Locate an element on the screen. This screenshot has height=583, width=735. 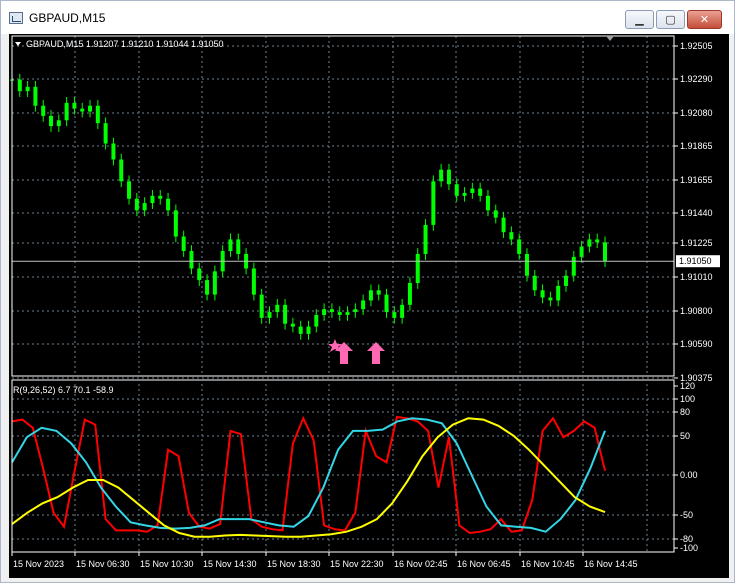
price-axis-label: 1.92505 is located at coordinates (696, 46).